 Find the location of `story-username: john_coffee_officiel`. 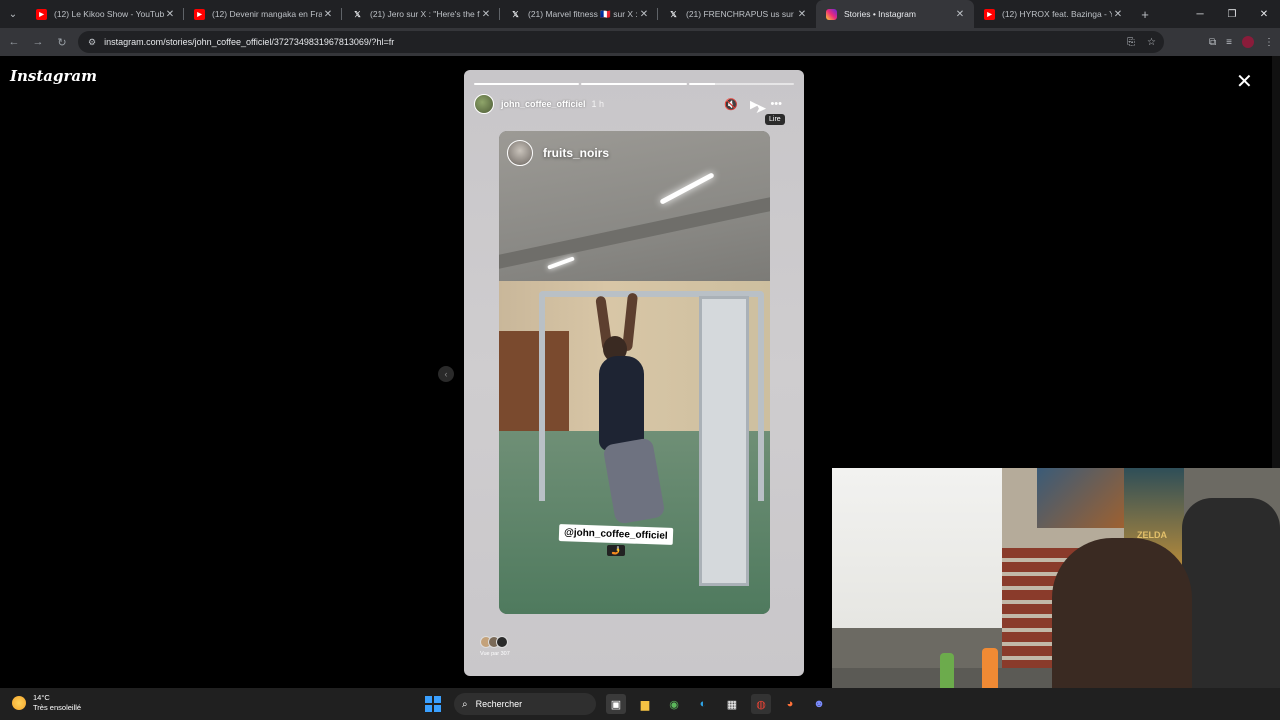

story-username: john_coffee_officiel is located at coordinates (543, 104).